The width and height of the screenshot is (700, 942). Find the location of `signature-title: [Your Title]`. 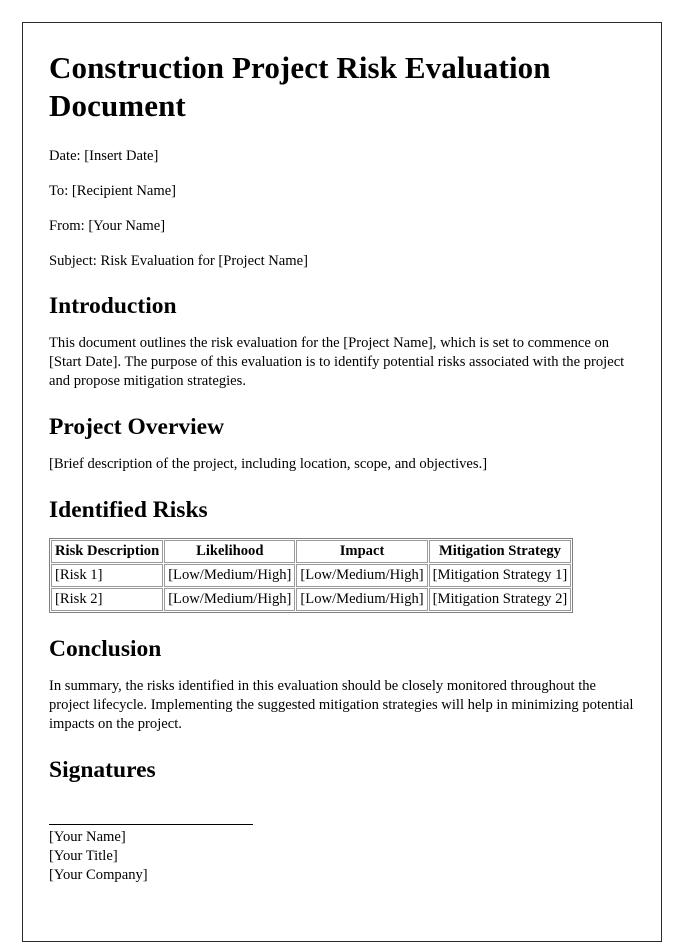

signature-title: [Your Title] is located at coordinates (83, 856).